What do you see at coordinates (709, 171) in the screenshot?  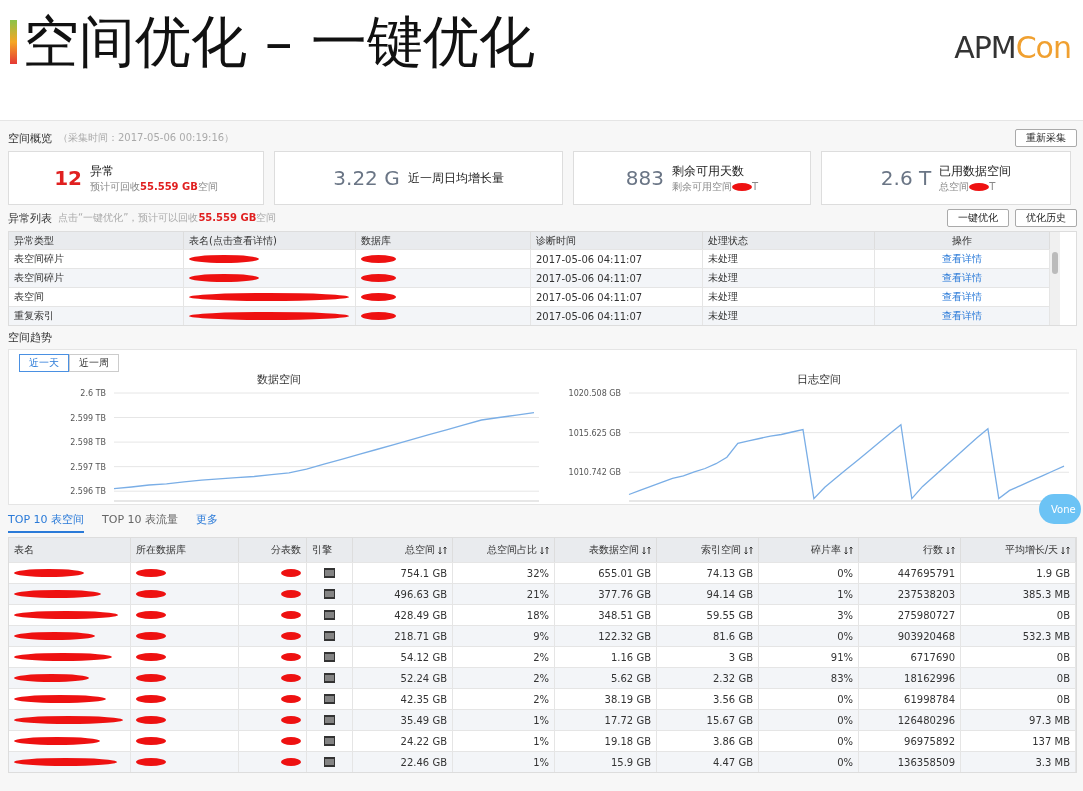 I see `stat-label: 剩余可用天数` at bounding box center [709, 171].